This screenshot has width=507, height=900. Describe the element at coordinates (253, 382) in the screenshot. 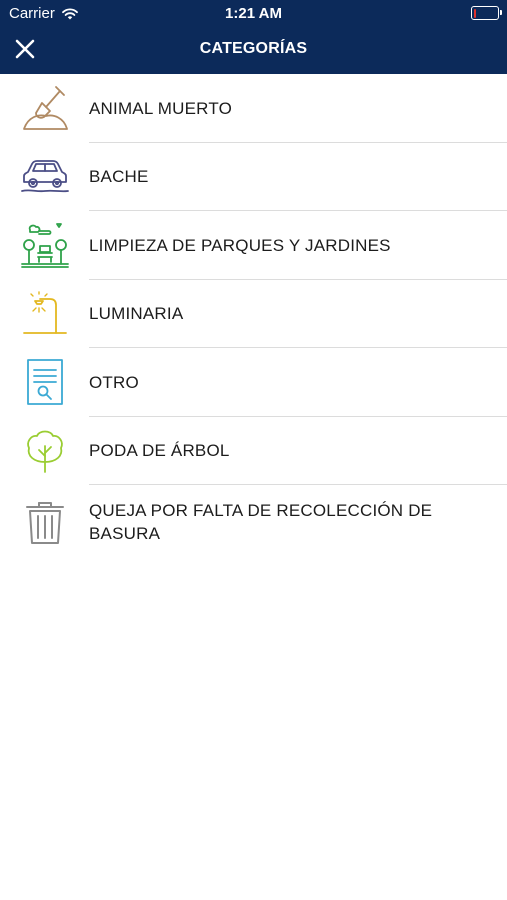

I see `category-item-otro: OTRO` at that location.